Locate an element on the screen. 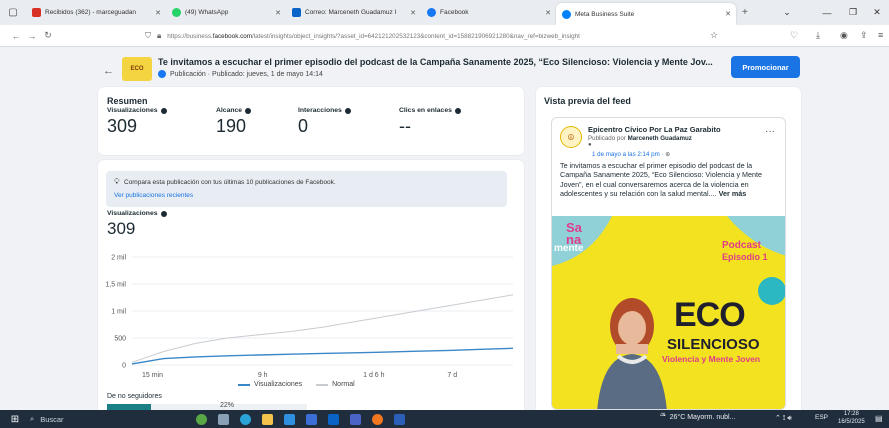  system-tray-icons: ⌃ ⟟ 🔊︎ is located at coordinates (783, 418).